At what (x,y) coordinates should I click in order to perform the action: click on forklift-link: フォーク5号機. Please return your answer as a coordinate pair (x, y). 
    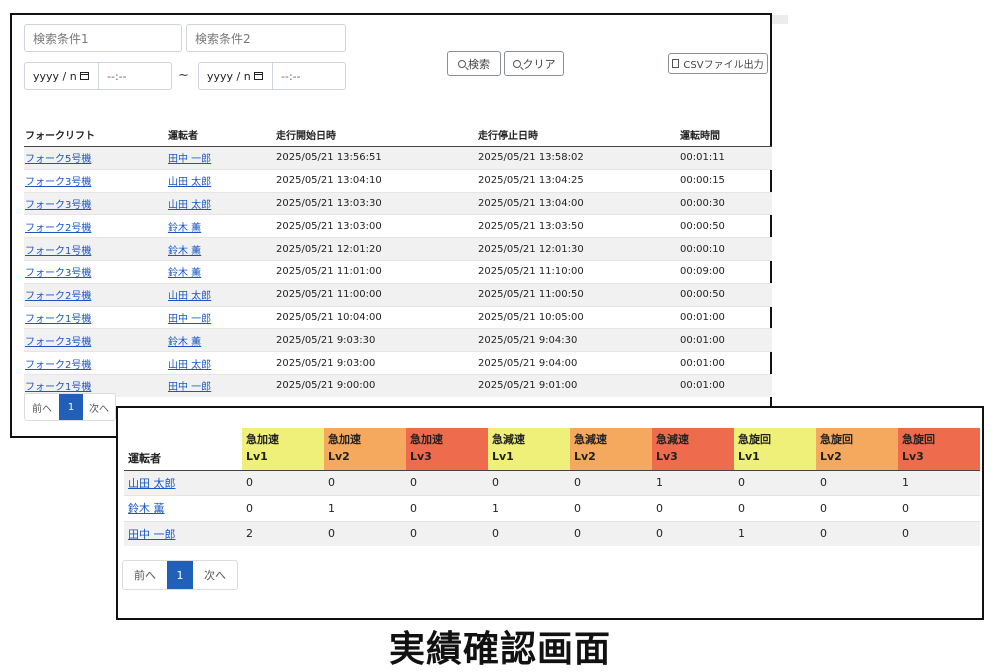
    Looking at the image, I should click on (58, 159).